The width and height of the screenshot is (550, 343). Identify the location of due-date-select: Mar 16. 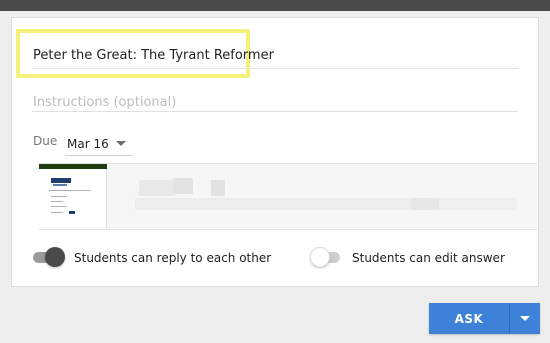
(98, 144).